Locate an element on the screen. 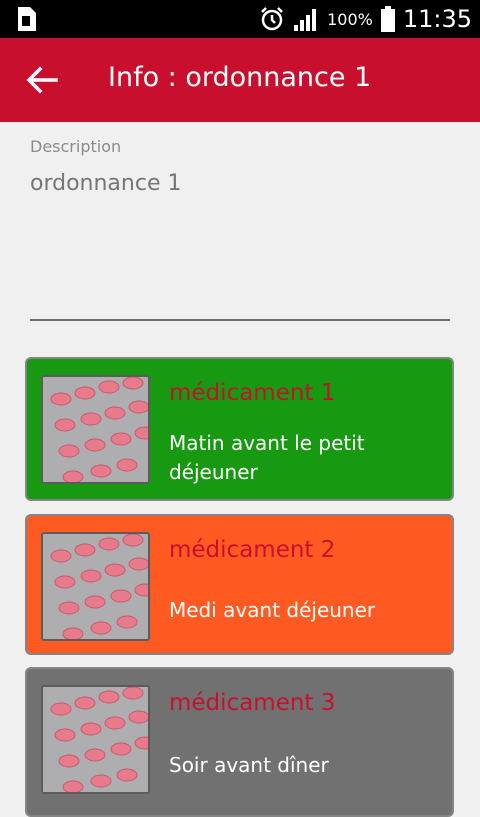 The image size is (480, 817). alarm-icon is located at coordinates (272, 19).